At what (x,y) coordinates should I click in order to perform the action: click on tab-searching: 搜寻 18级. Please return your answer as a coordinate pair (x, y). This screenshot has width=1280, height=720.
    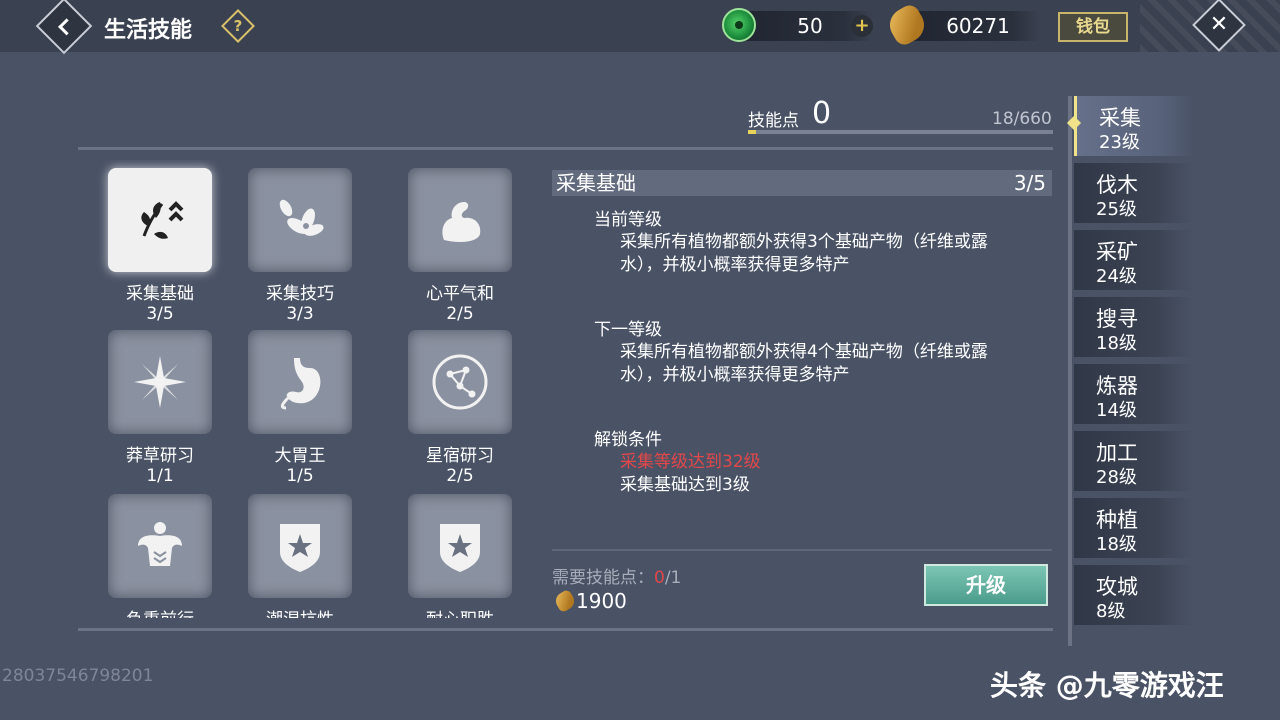
    Looking at the image, I should click on (1134, 327).